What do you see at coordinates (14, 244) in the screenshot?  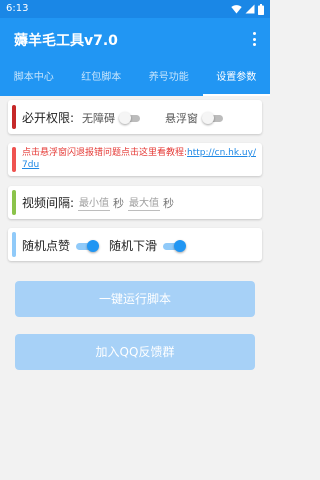 I see `random-options-stripe` at bounding box center [14, 244].